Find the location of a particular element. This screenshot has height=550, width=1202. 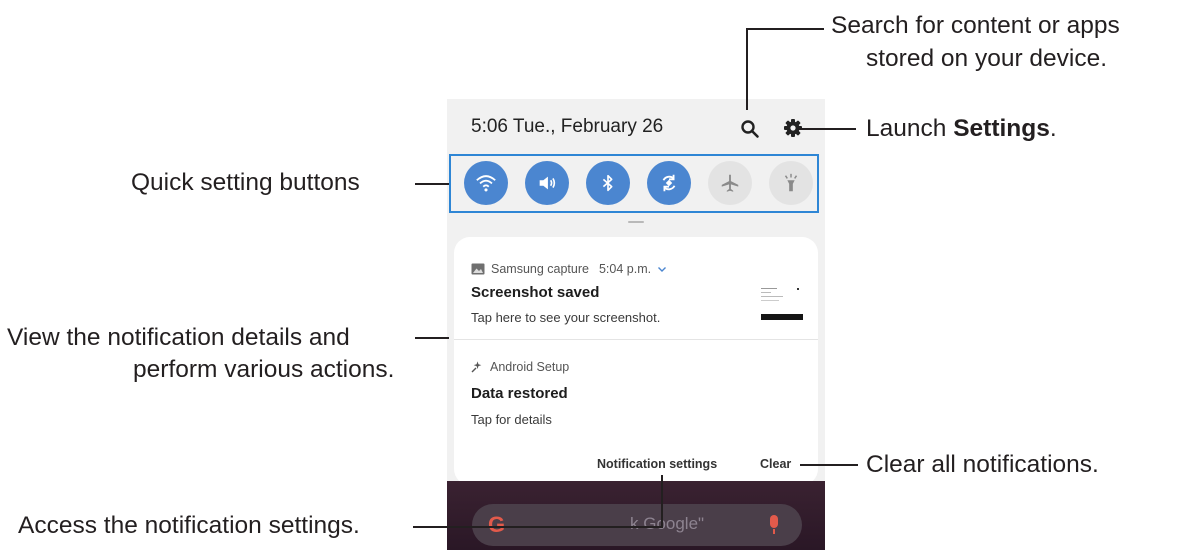

callout-line-quick-settings is located at coordinates (432, 184).